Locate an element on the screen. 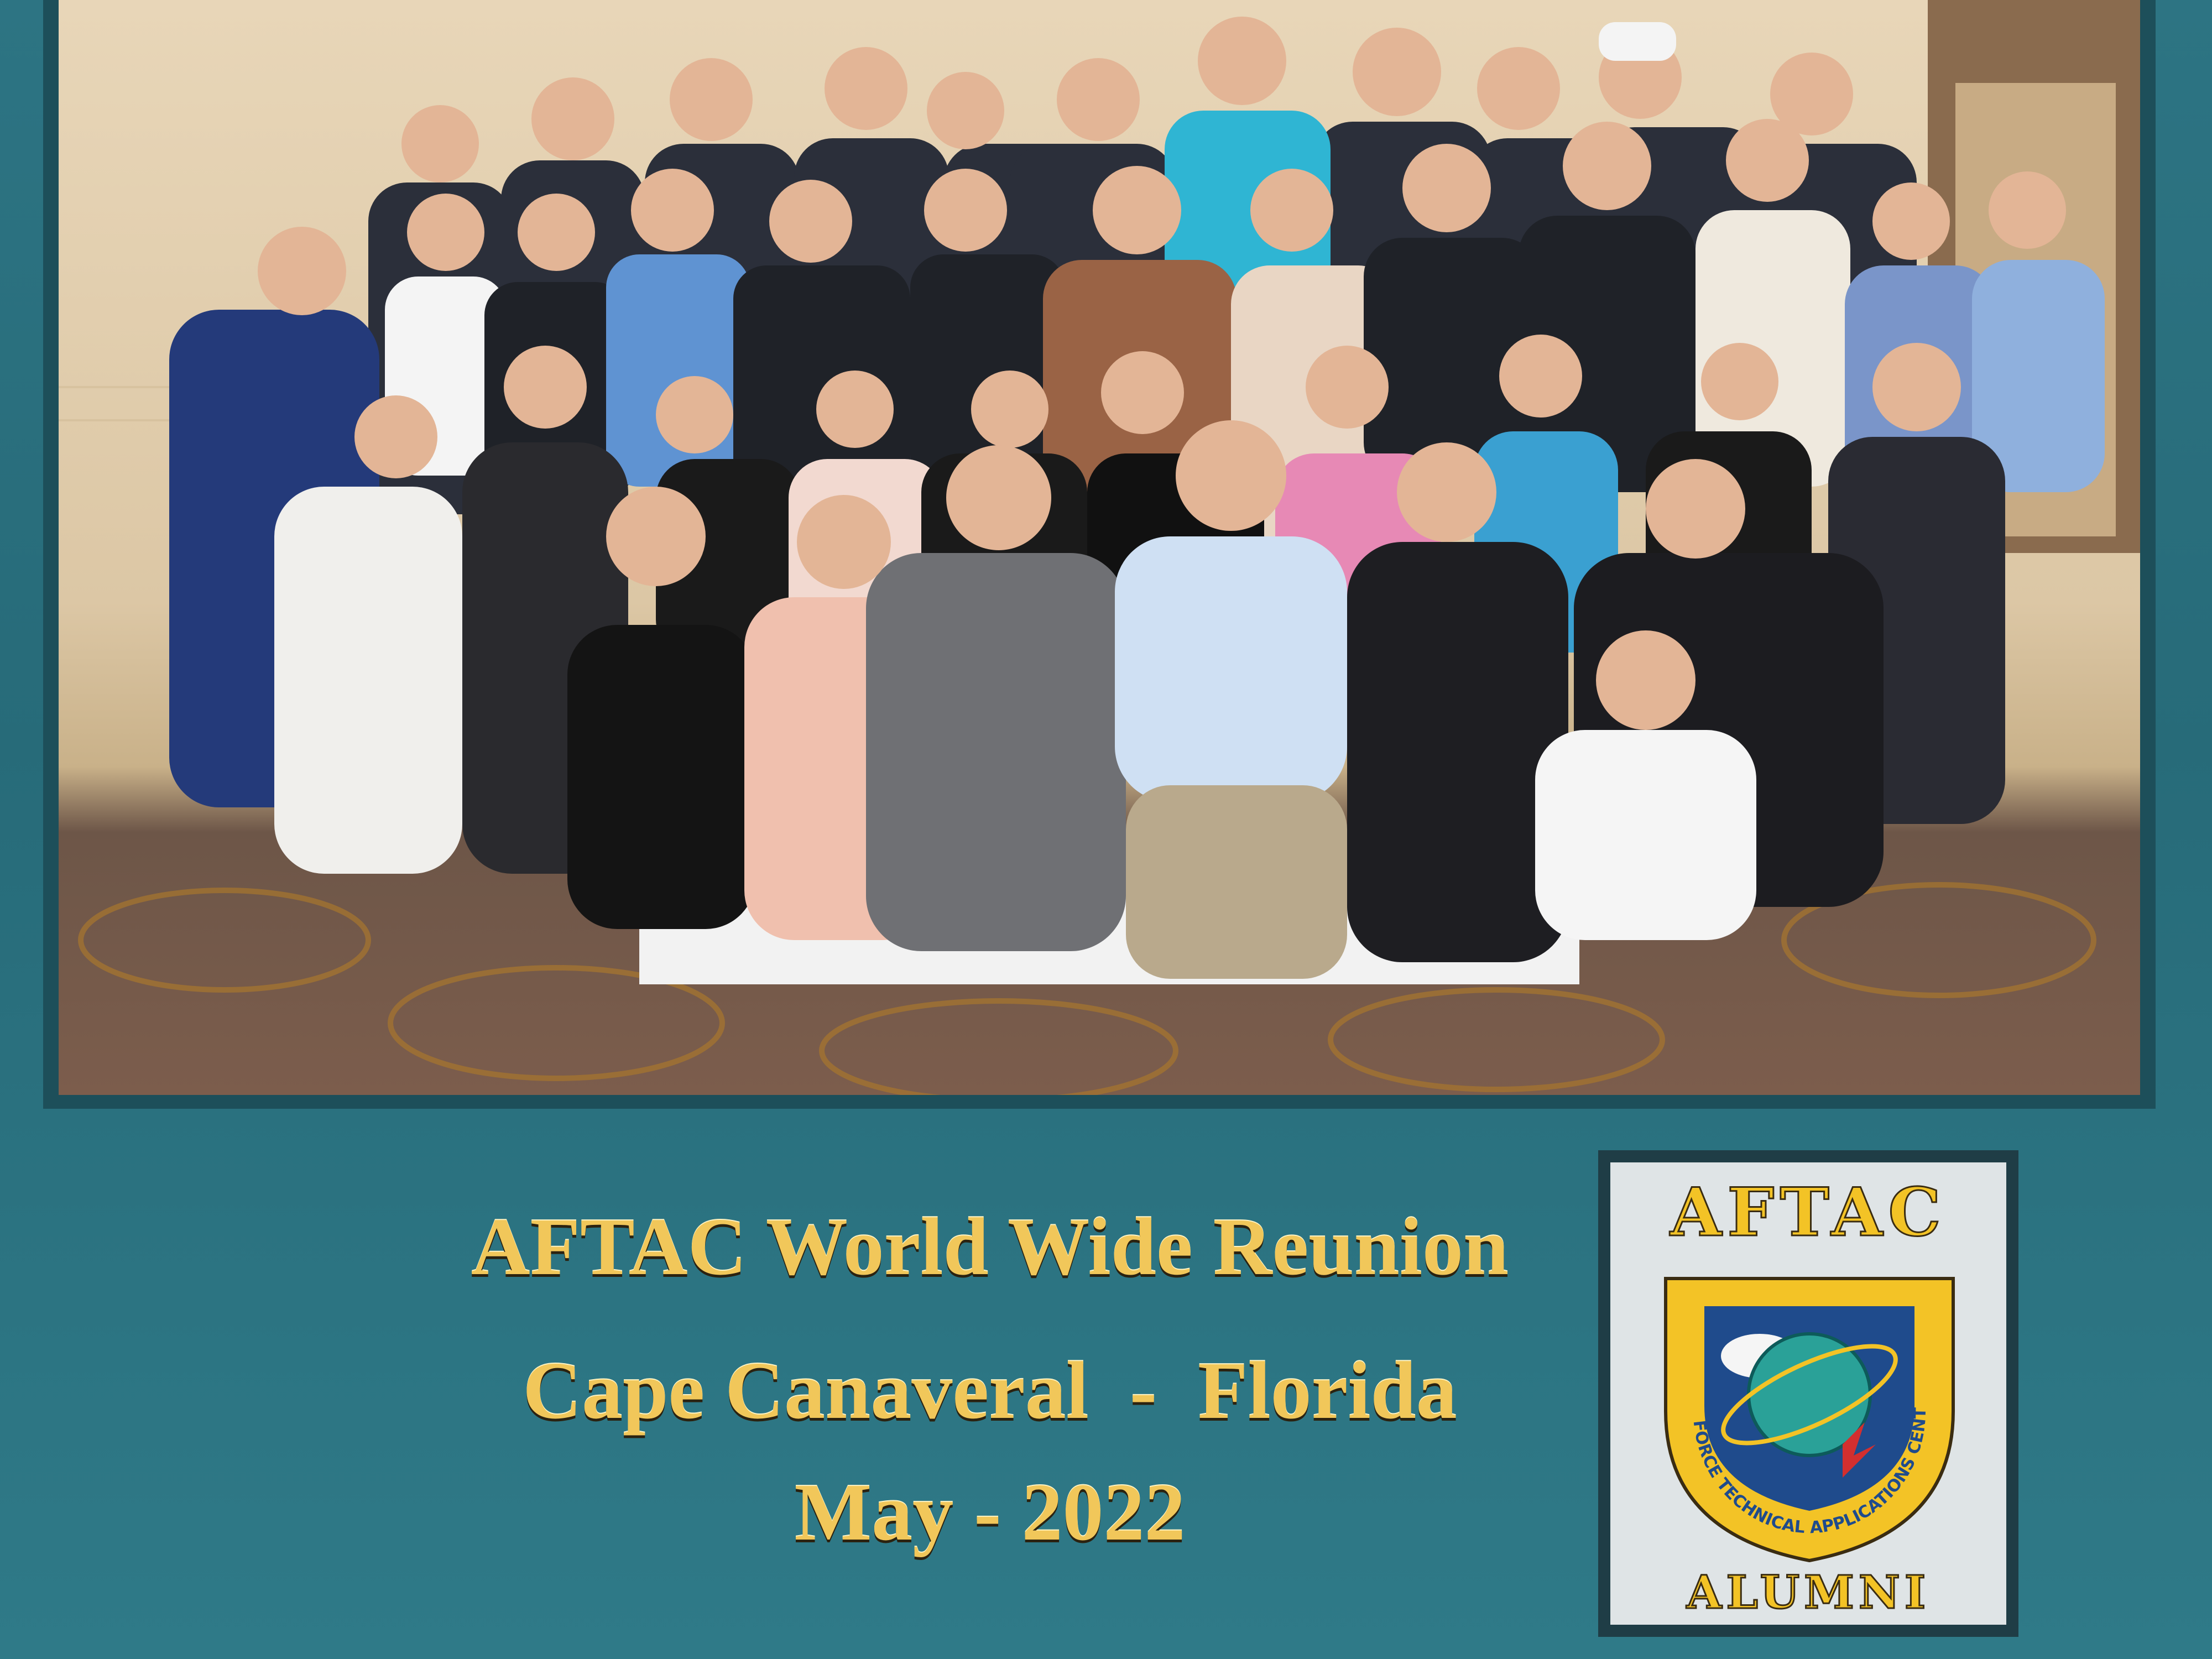  caption-date: May - 2022 is located at coordinates (990, 1513).